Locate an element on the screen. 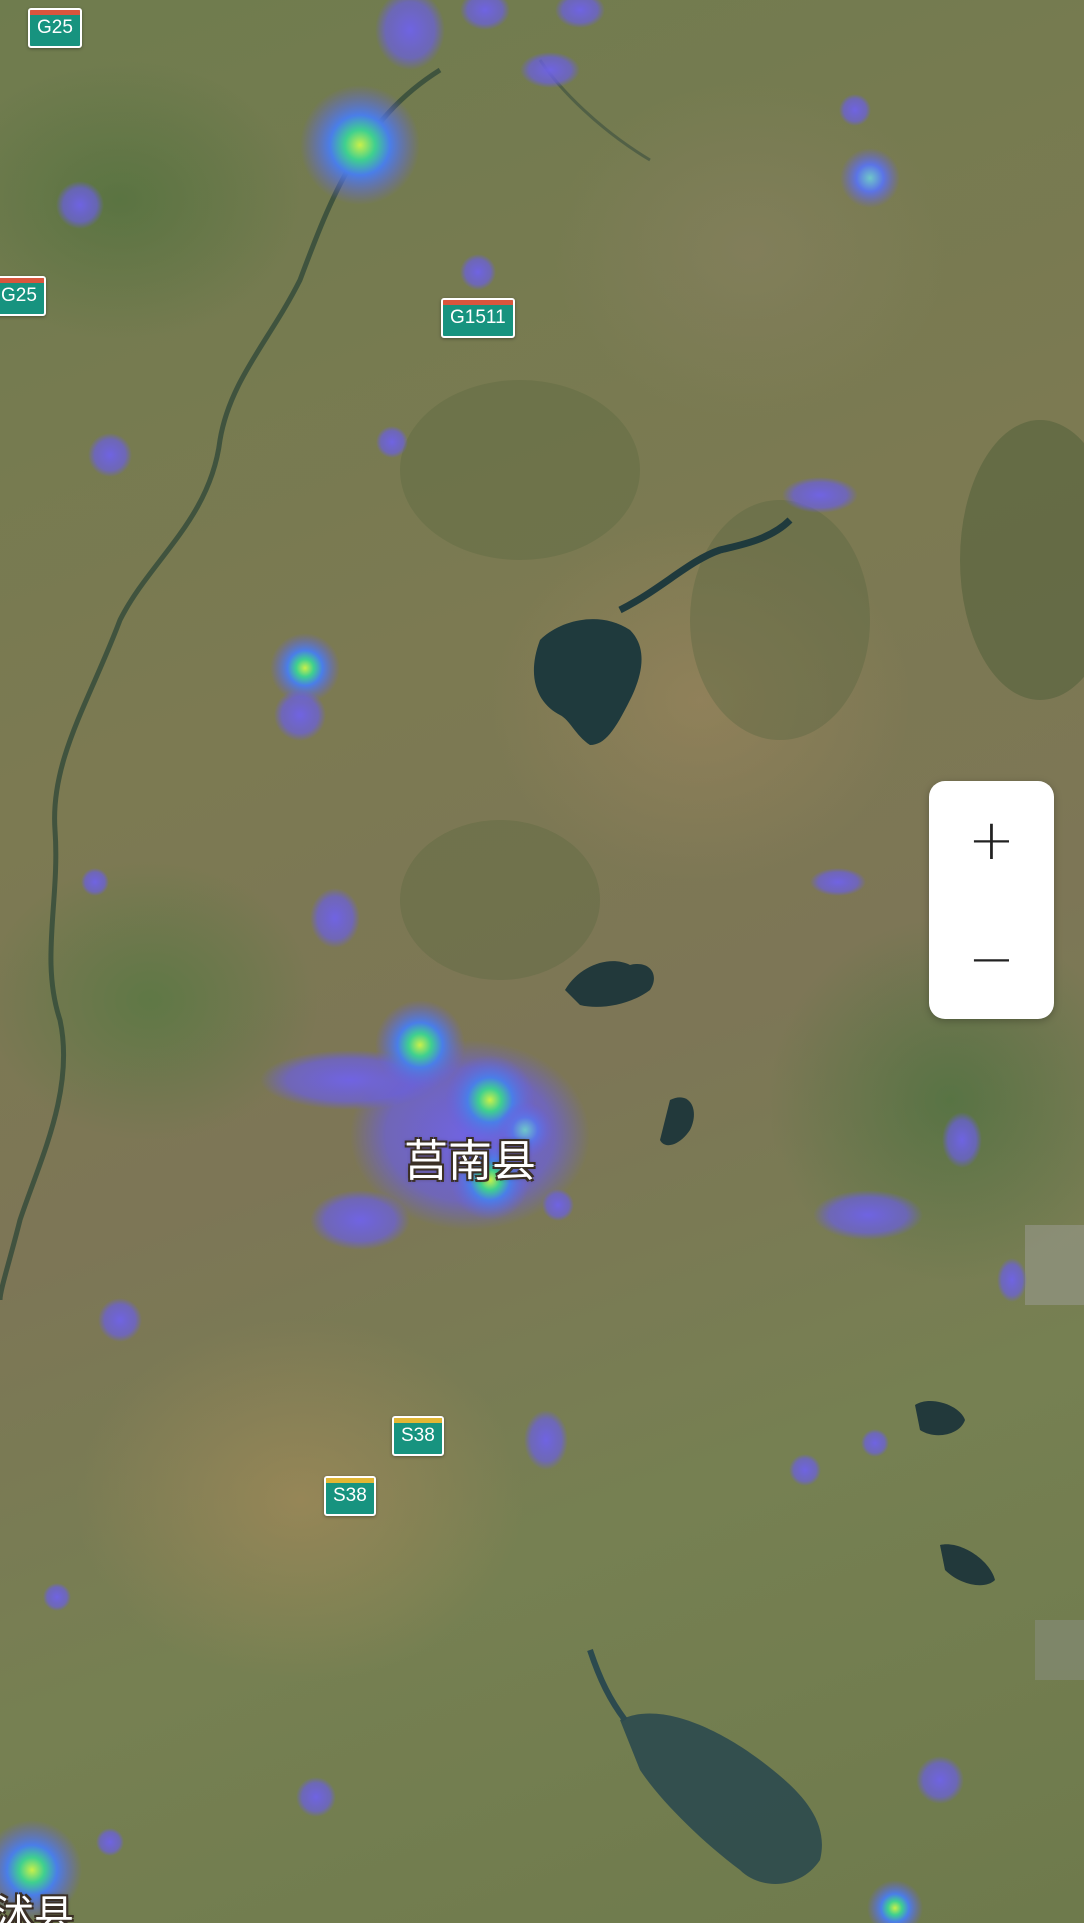 Image resolution: width=1084 pixels, height=1923 pixels. plus-icon: + is located at coordinates (991, 840).